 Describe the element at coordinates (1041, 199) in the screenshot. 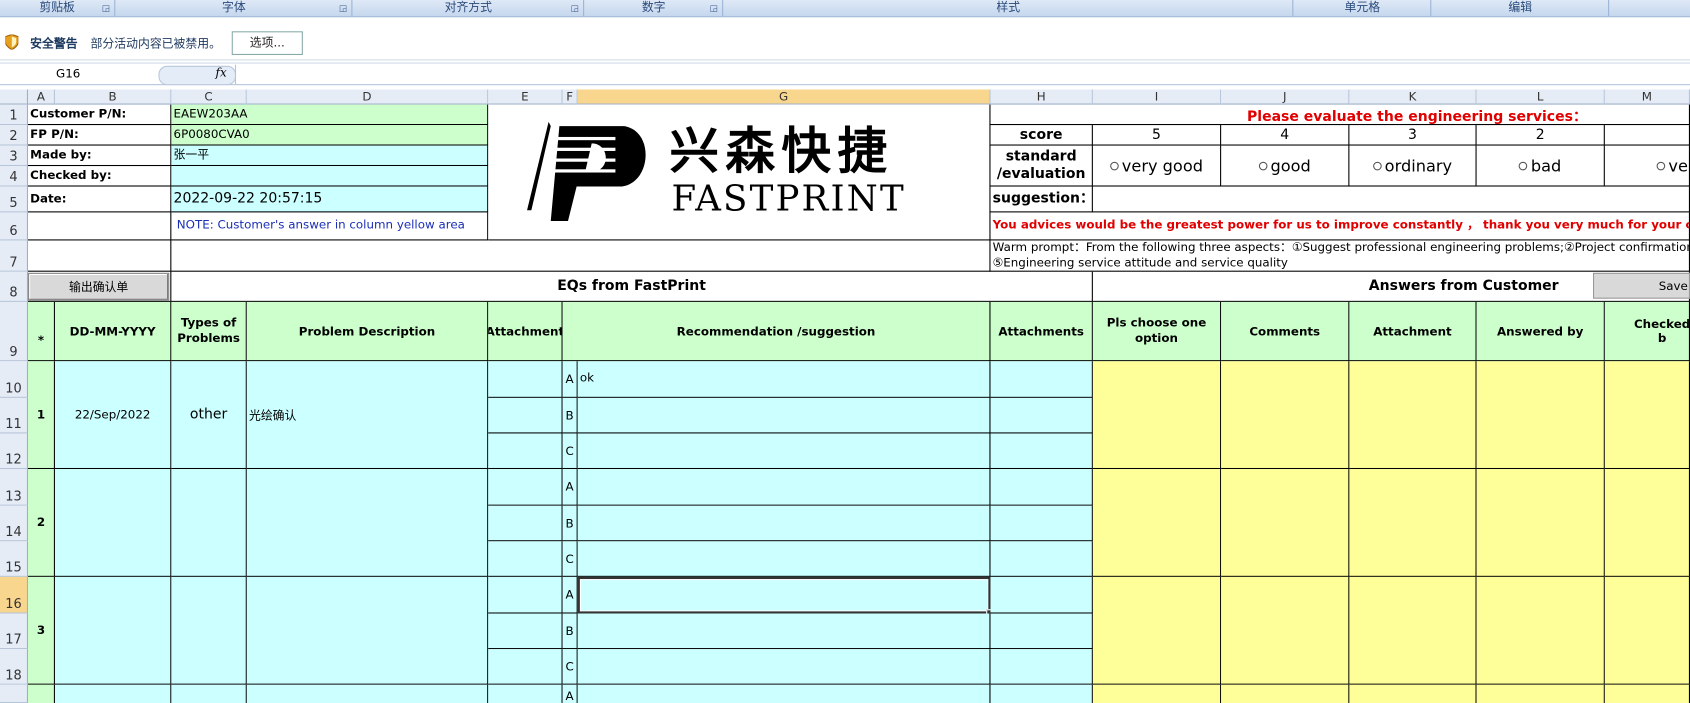

I see `suggestion-label: suggestion：` at that location.